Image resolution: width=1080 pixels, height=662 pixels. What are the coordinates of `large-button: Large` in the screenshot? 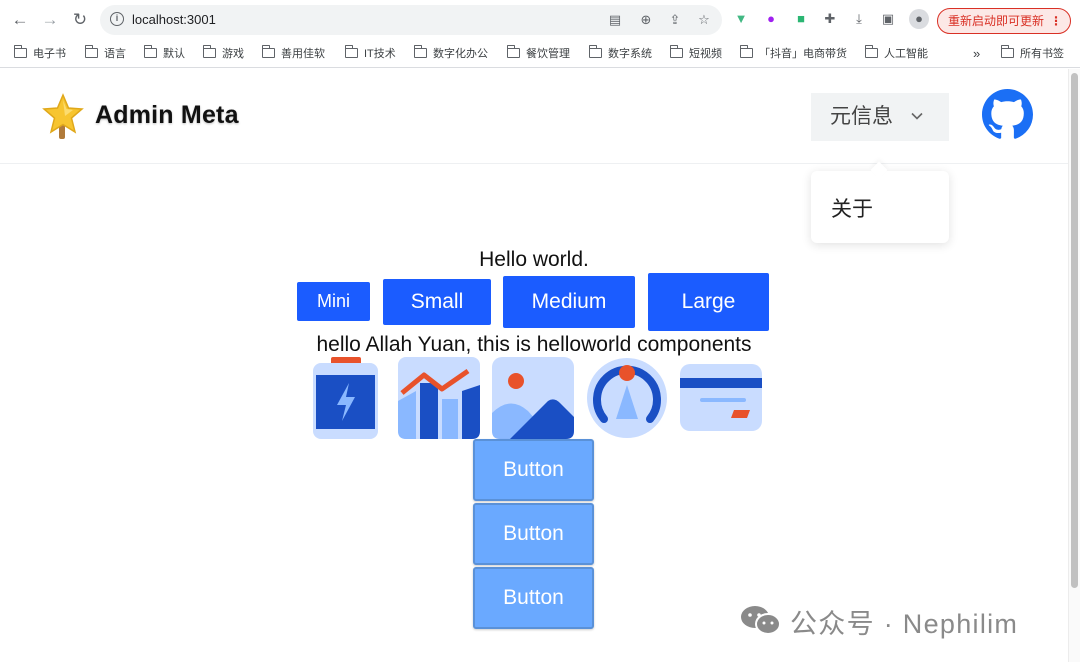 It's located at (708, 302).